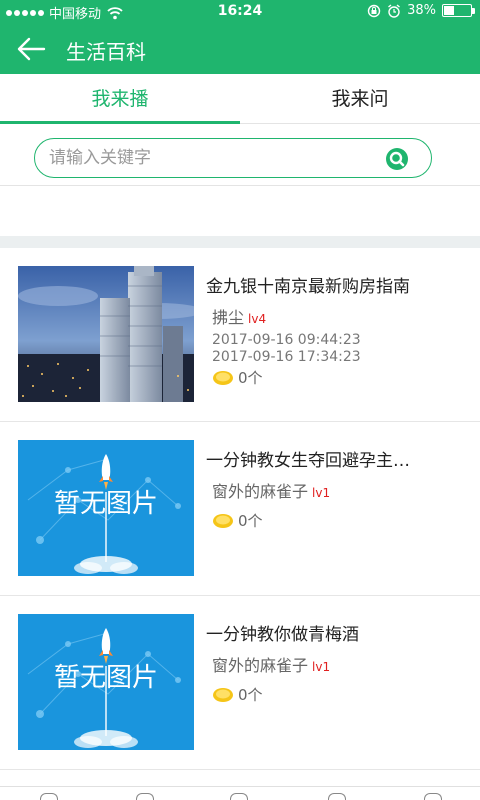 The width and height of the screenshot is (480, 800). Describe the element at coordinates (337, 796) in the screenshot. I see `tab-message-icon` at that location.